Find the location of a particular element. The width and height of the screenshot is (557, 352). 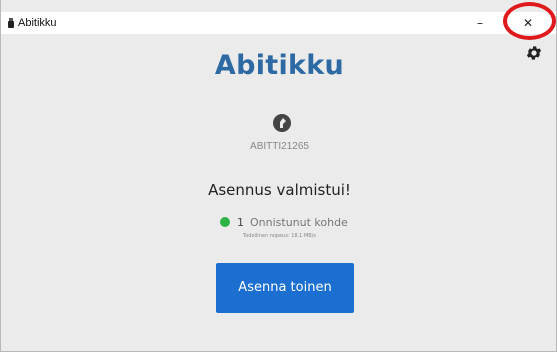

app-logo: Abitikku is located at coordinates (279, 65).